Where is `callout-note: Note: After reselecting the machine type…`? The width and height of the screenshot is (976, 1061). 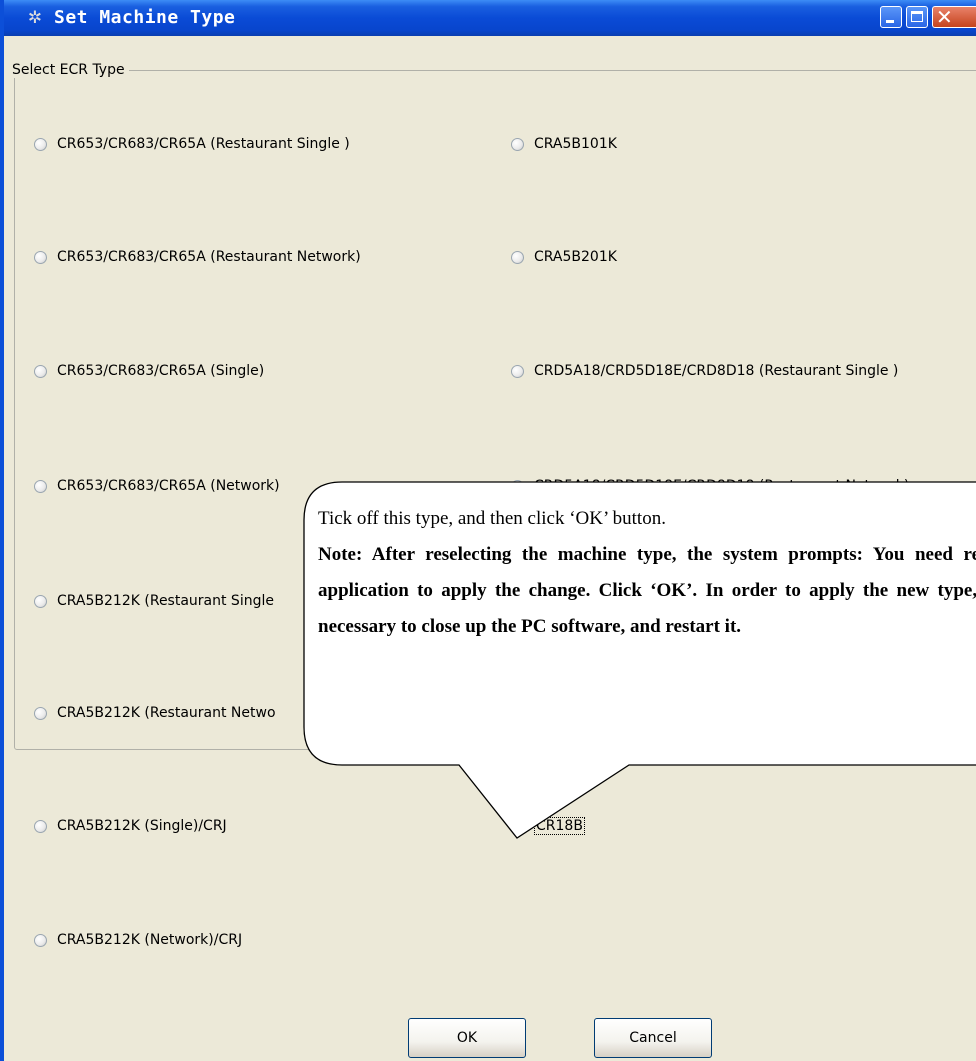
callout-note: Note: After reselecting the machine type… is located at coordinates (647, 590).